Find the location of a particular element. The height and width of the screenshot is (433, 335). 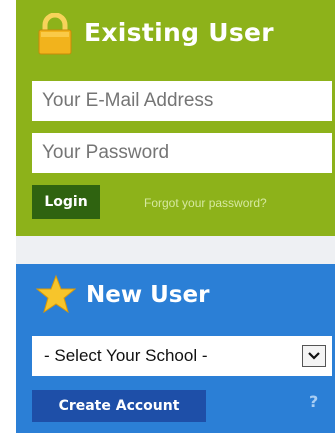

school-select-value: - Select Your School - is located at coordinates (126, 355).